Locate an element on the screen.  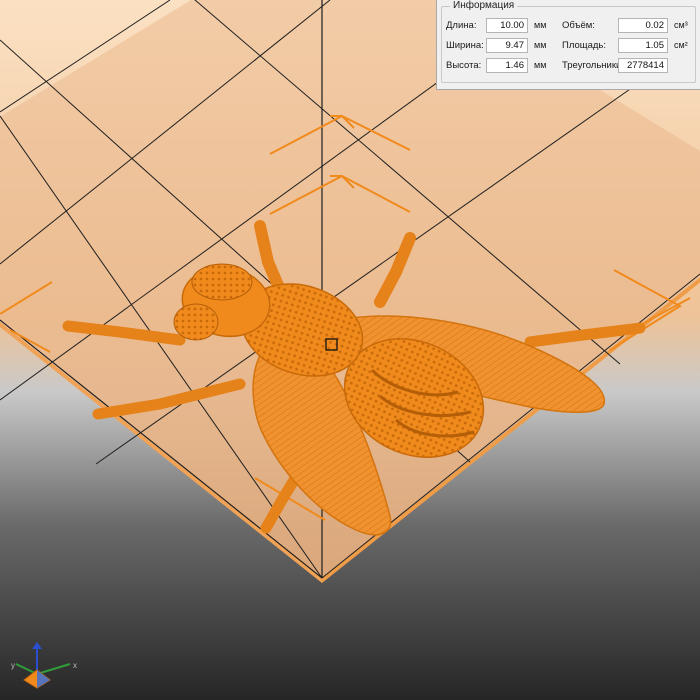
triangles-label: Треугольники is located at coordinates (592, 65).